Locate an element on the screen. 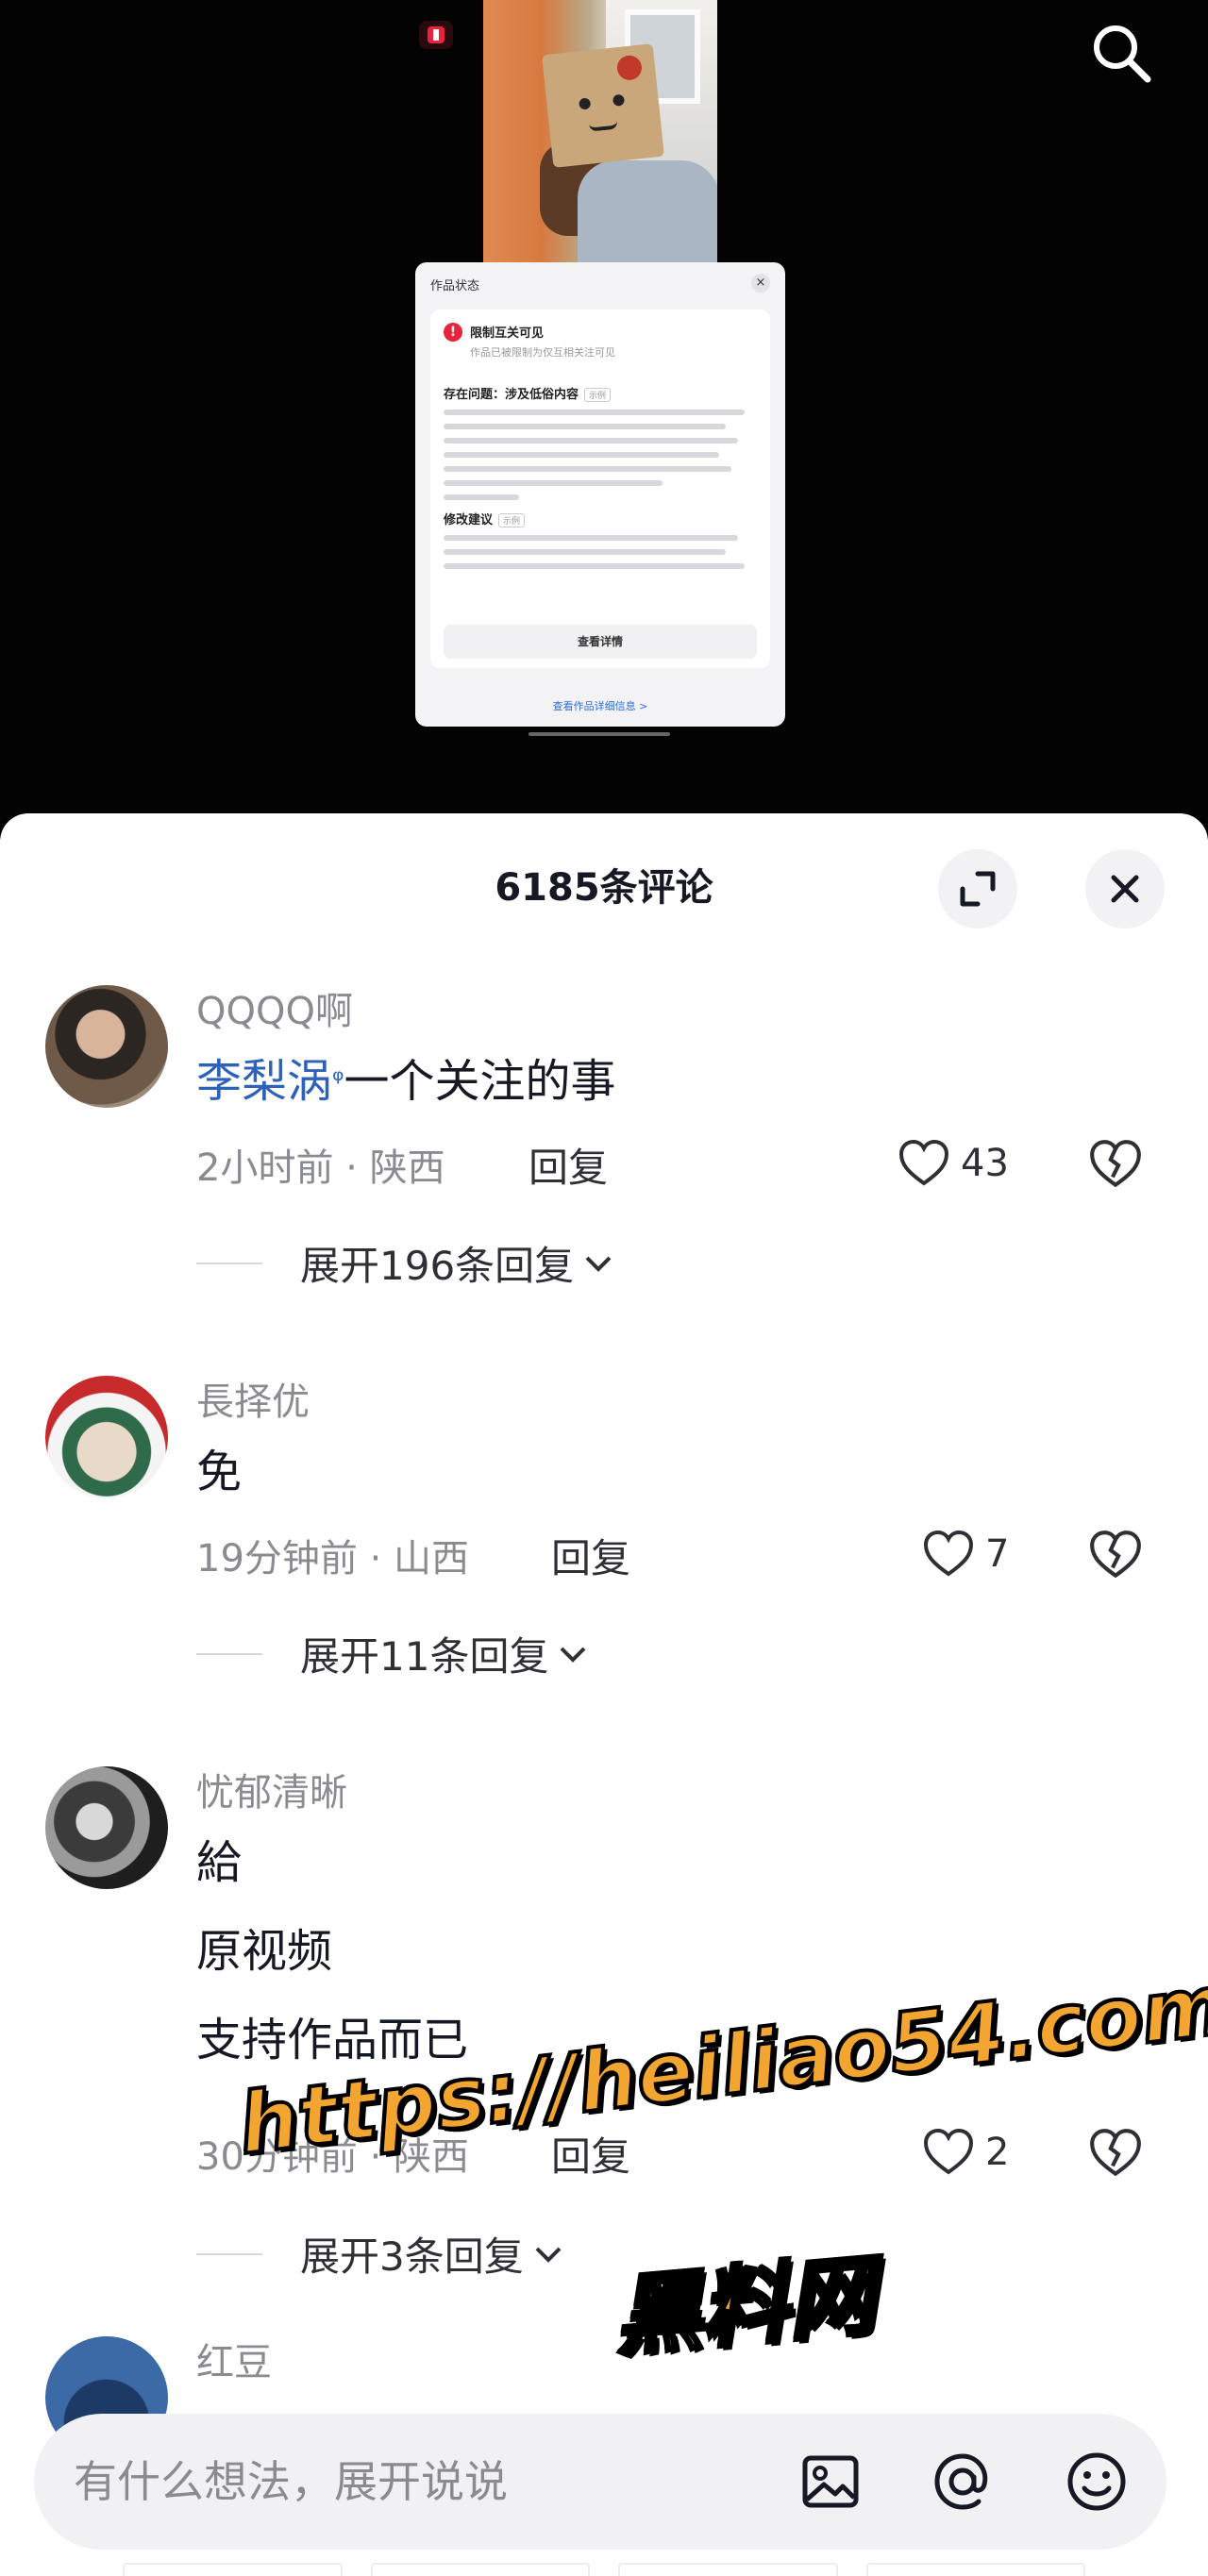 The width and height of the screenshot is (1208, 2576). expand-sheet-button is located at coordinates (978, 888).